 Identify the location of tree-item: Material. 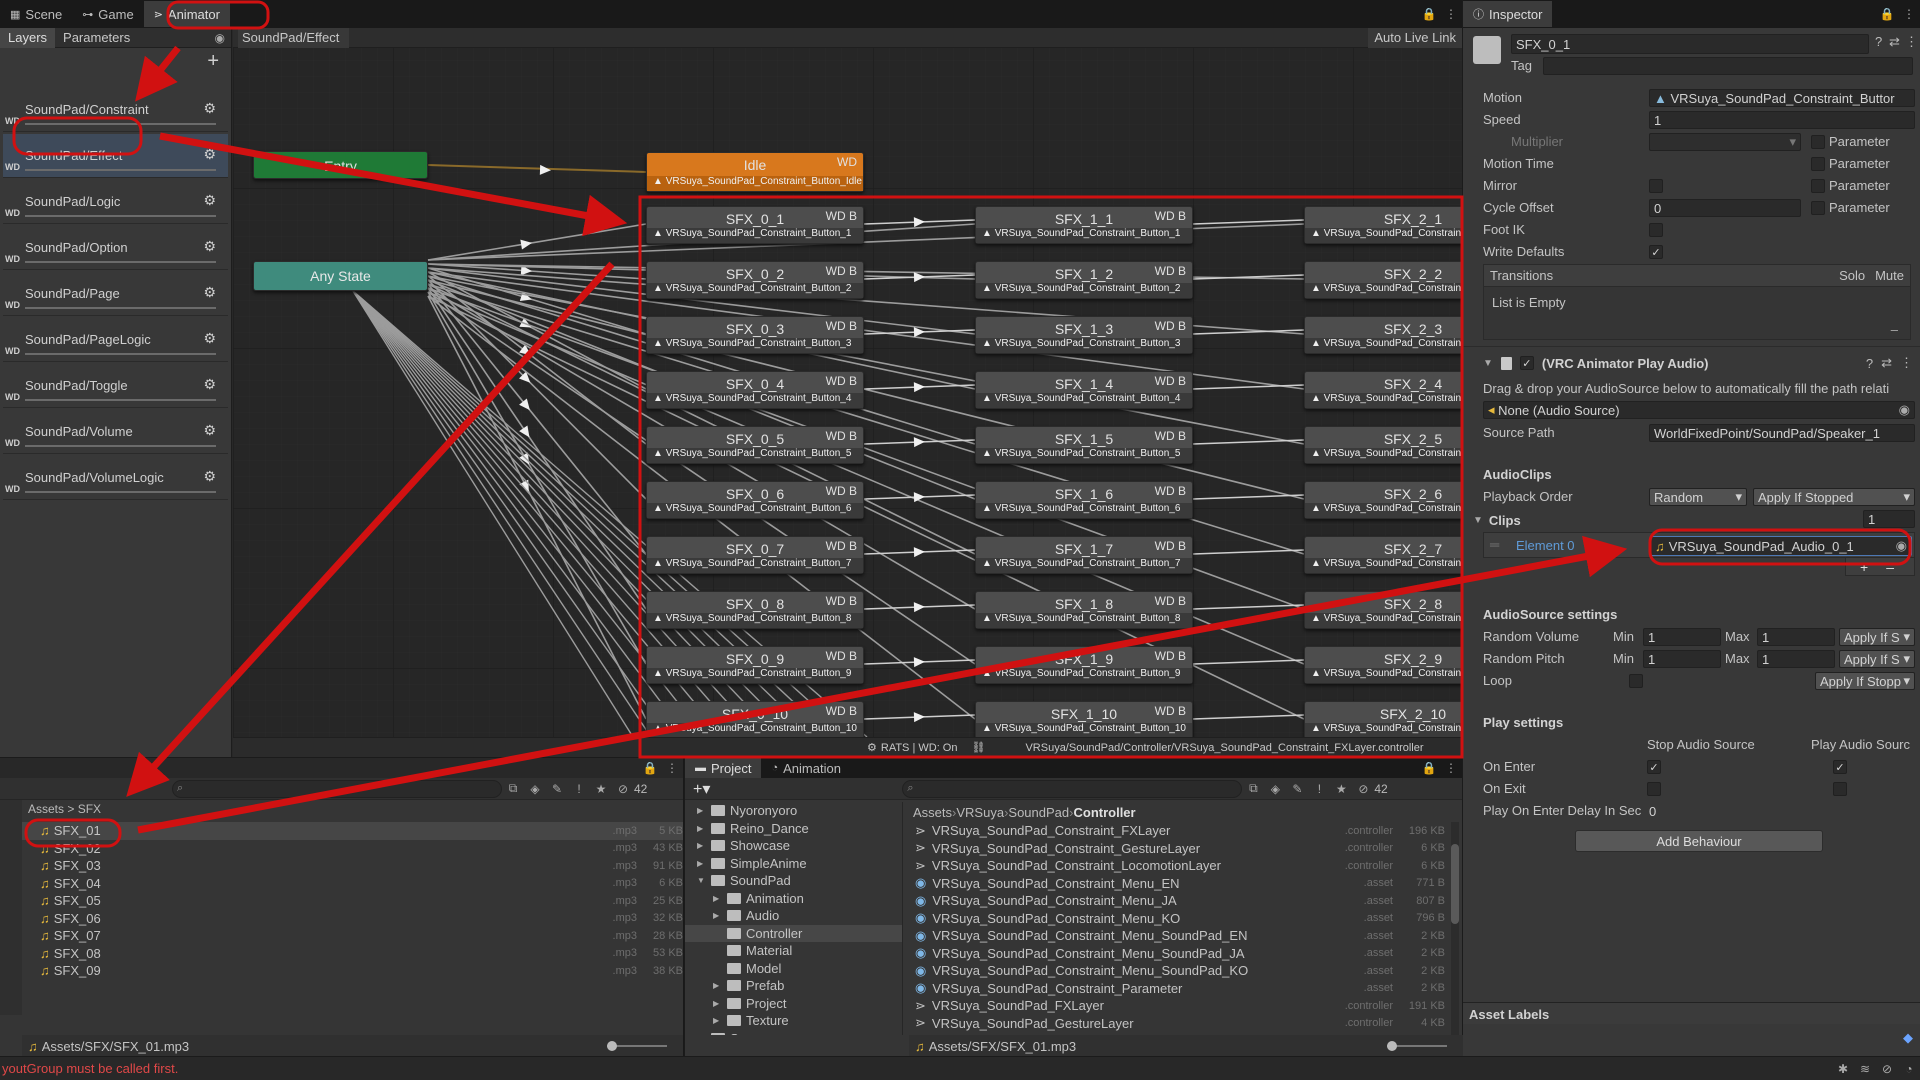
(793, 951).